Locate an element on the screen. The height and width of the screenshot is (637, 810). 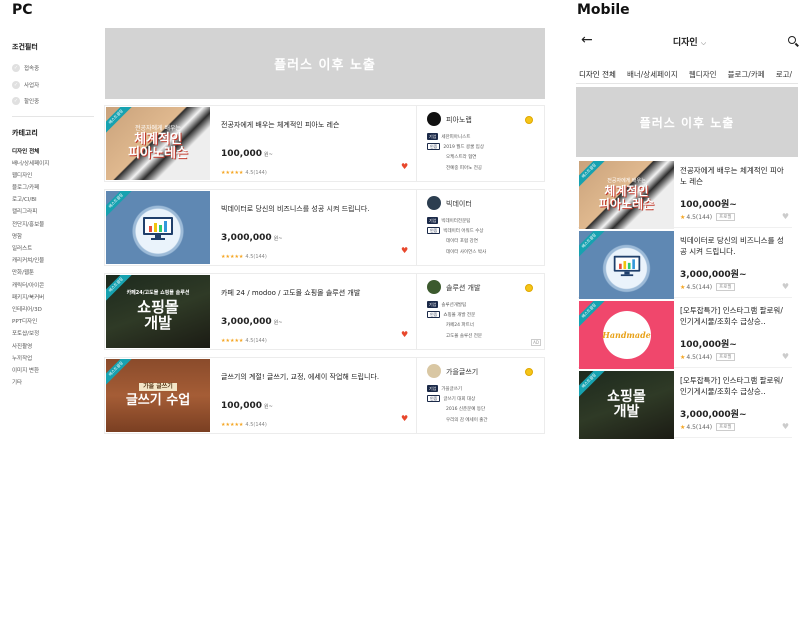
search-icon is located at coordinates (792, 40).